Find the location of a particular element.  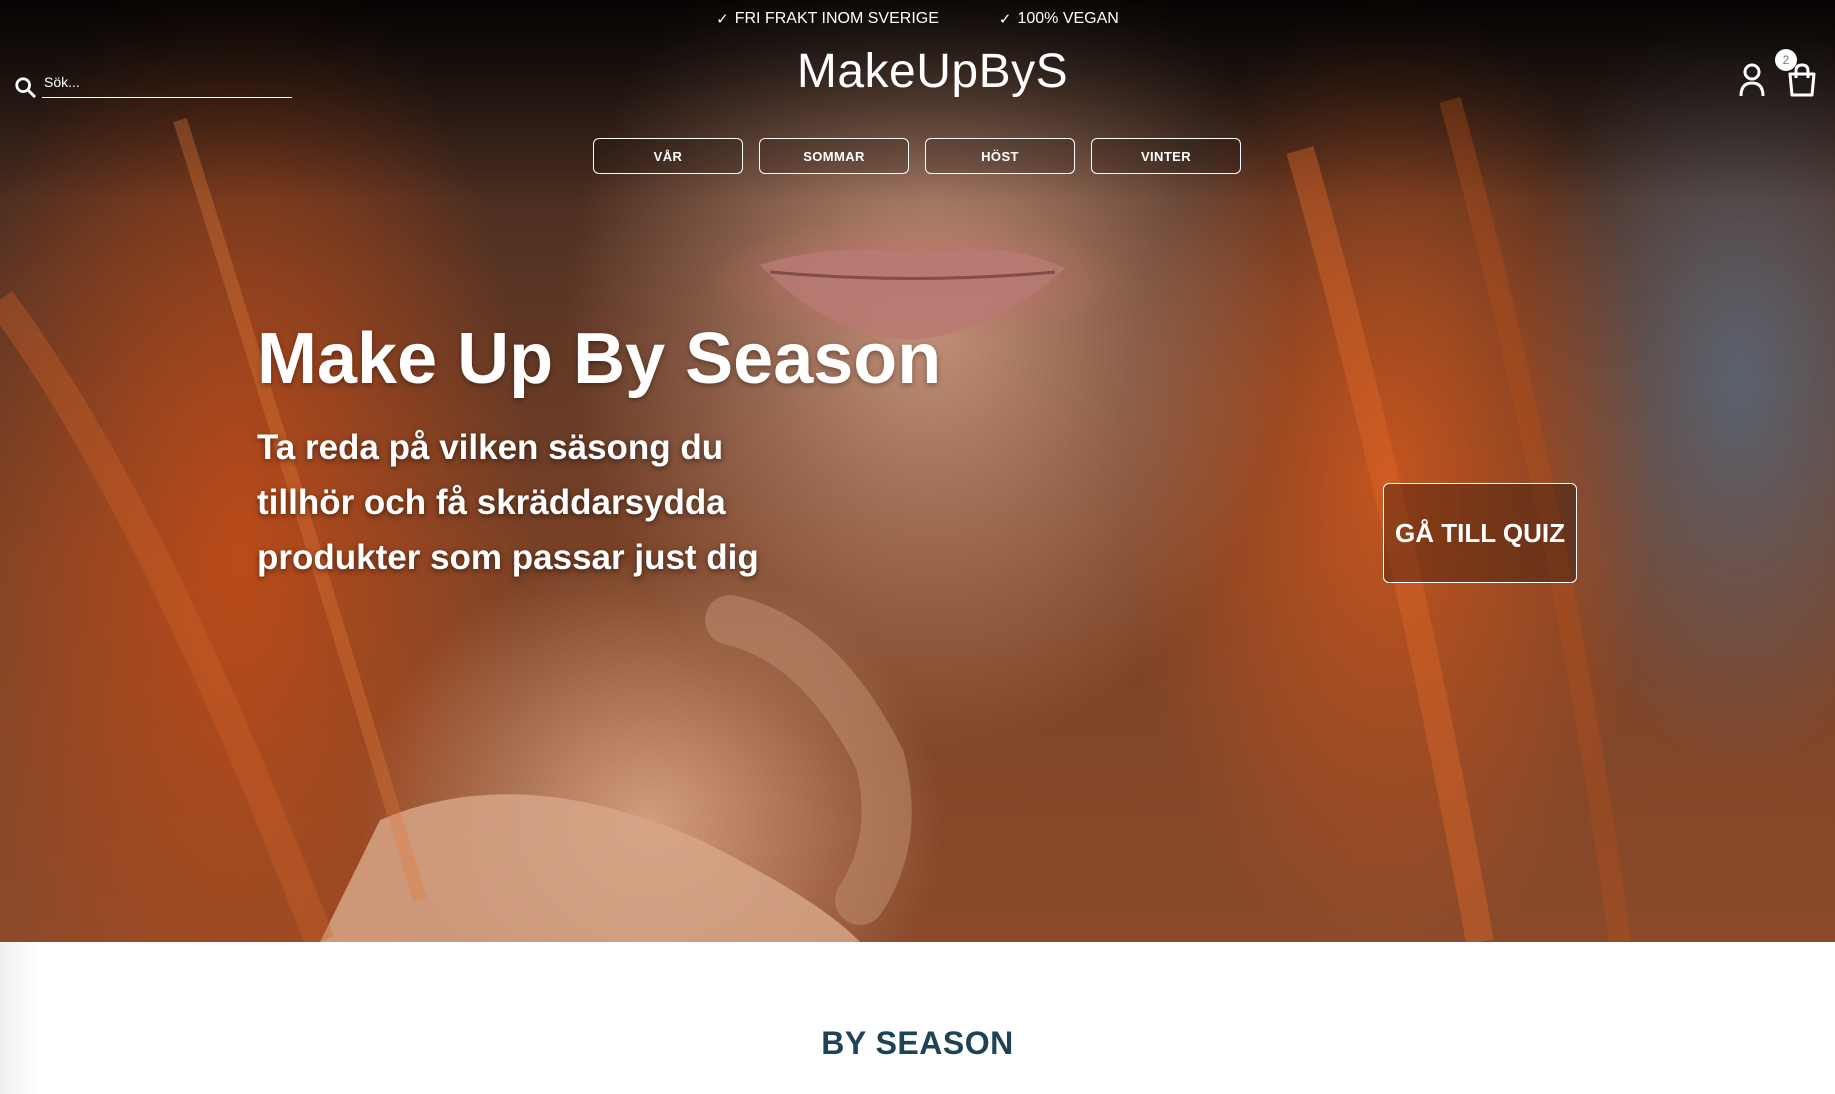

usp-label: FRI FRAKT INOM SVERIGE is located at coordinates (836, 18).